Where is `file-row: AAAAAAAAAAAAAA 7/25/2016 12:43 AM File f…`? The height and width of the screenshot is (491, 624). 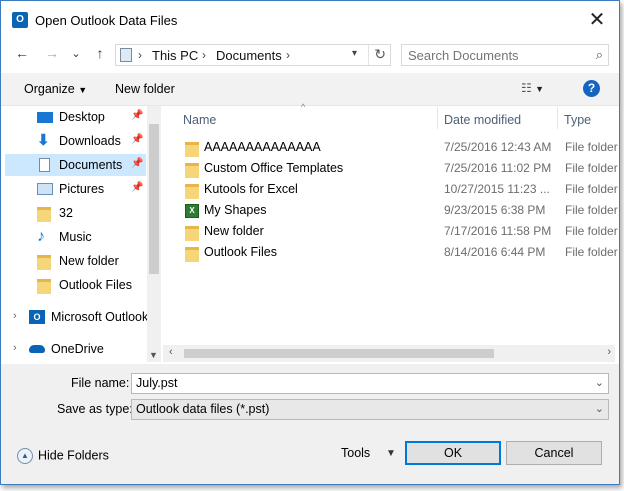 file-row: AAAAAAAAAAAAAA 7/25/2016 12:43 AM File f… is located at coordinates (401, 147).